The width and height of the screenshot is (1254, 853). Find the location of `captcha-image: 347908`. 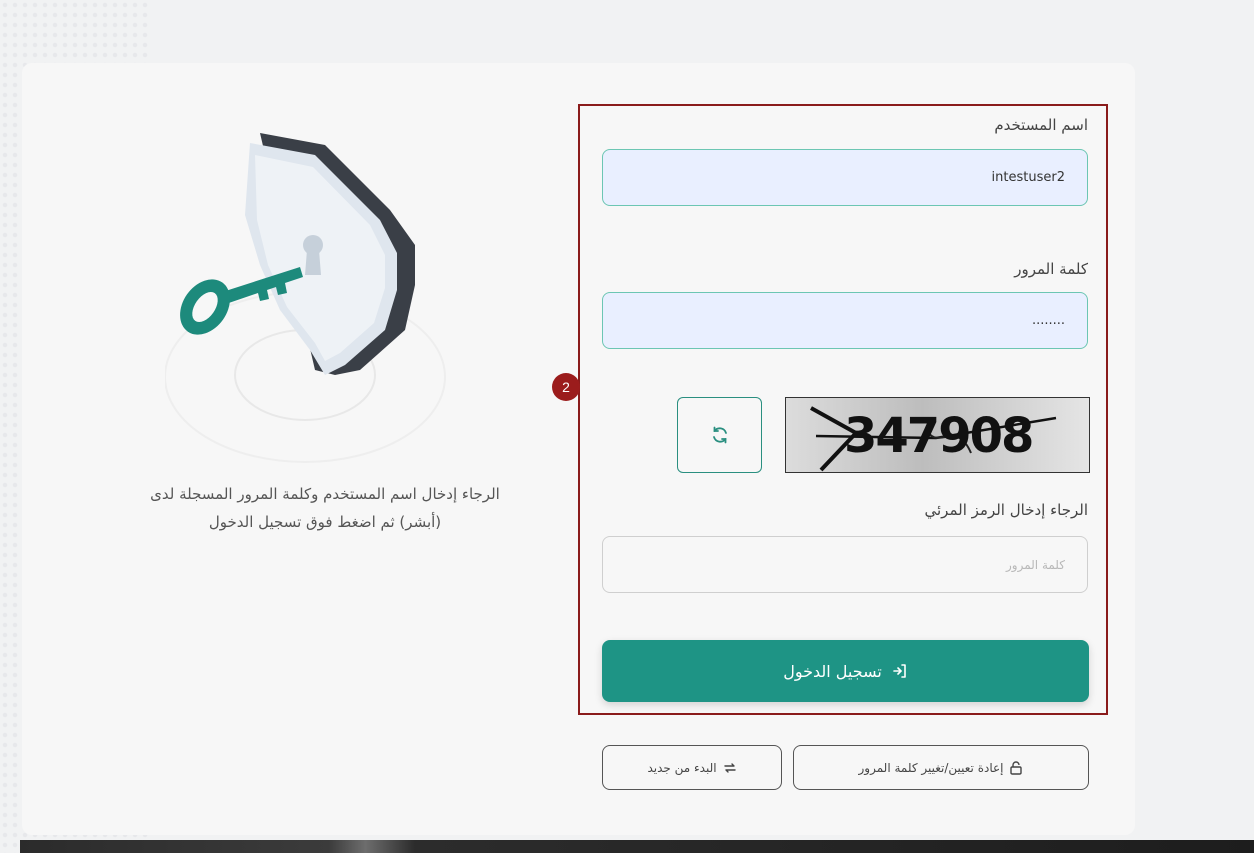

captcha-image: 347908 is located at coordinates (937, 435).